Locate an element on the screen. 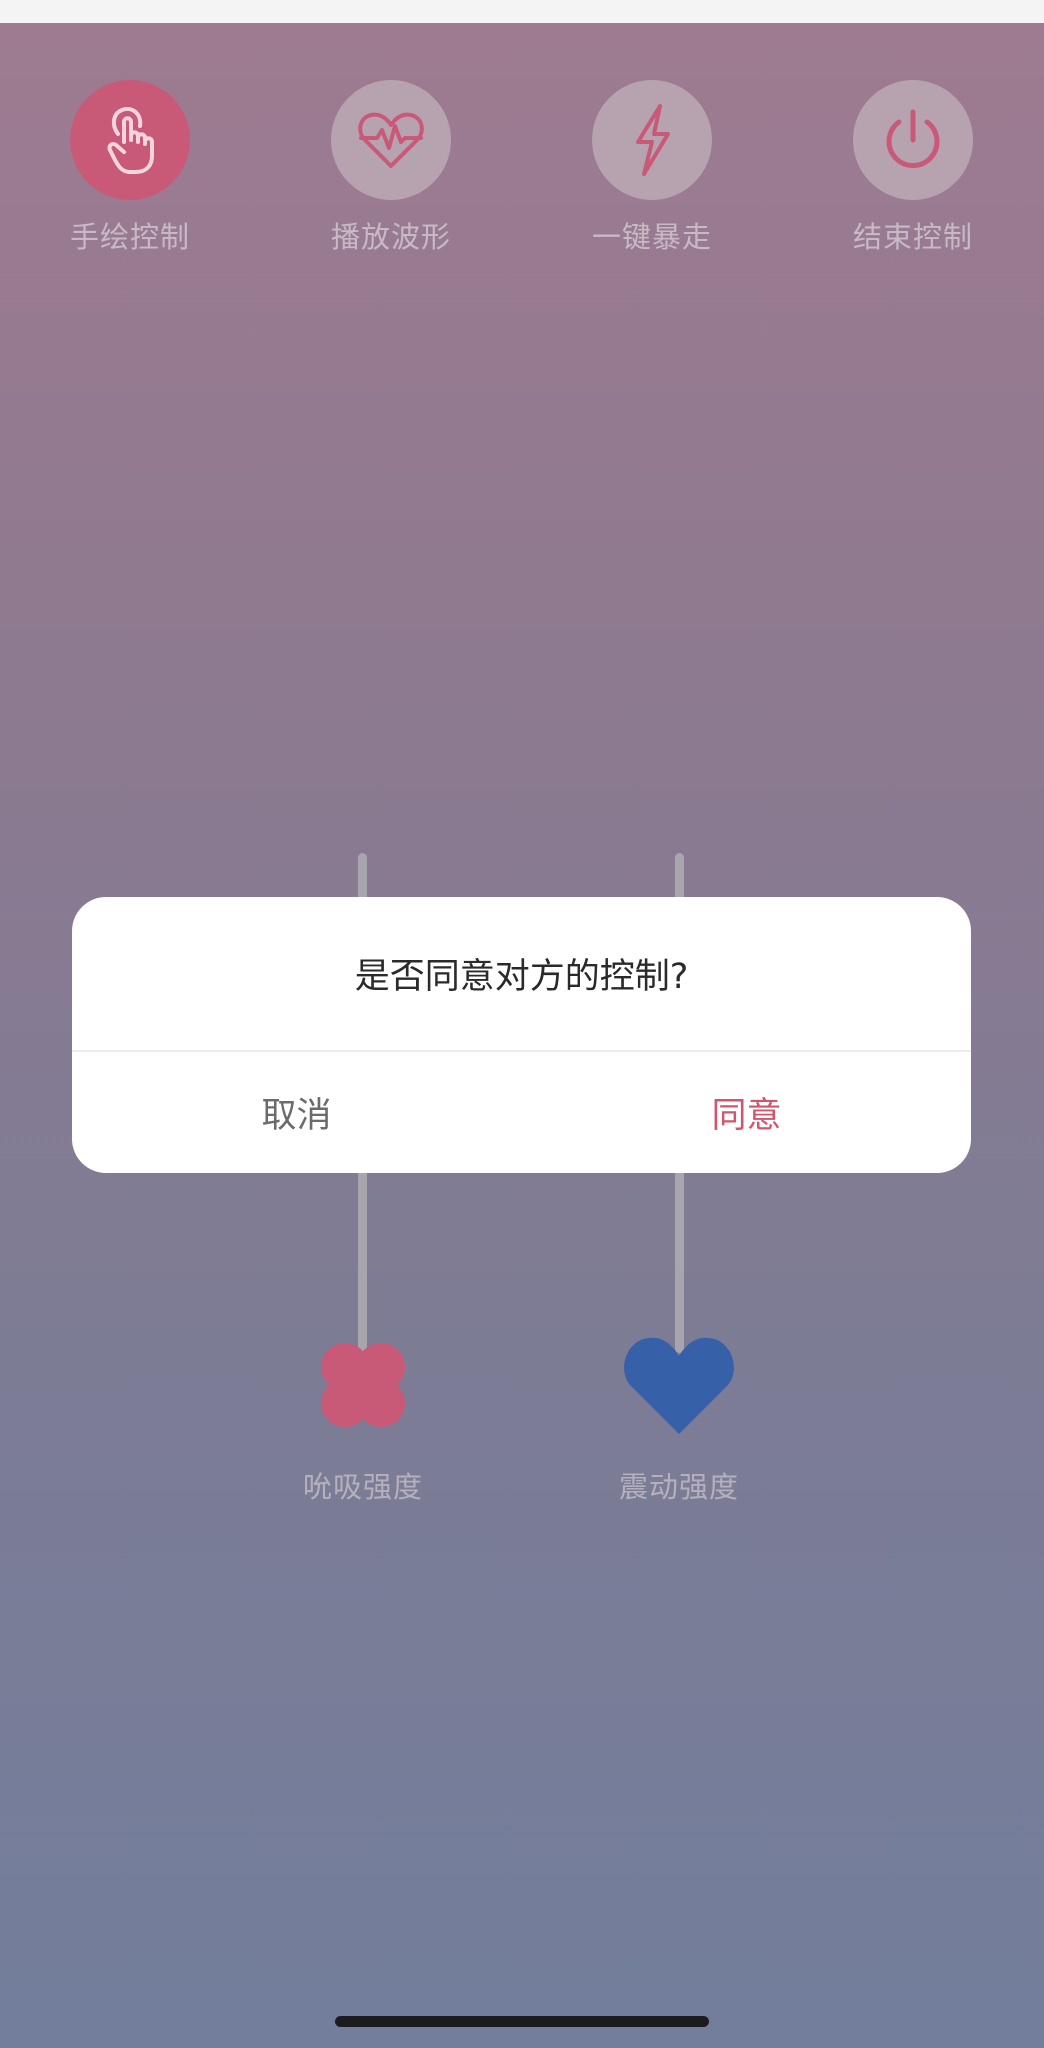 The image size is (1044, 2048). tool-play-waveform-label: 播放波形 is located at coordinates (390, 237).